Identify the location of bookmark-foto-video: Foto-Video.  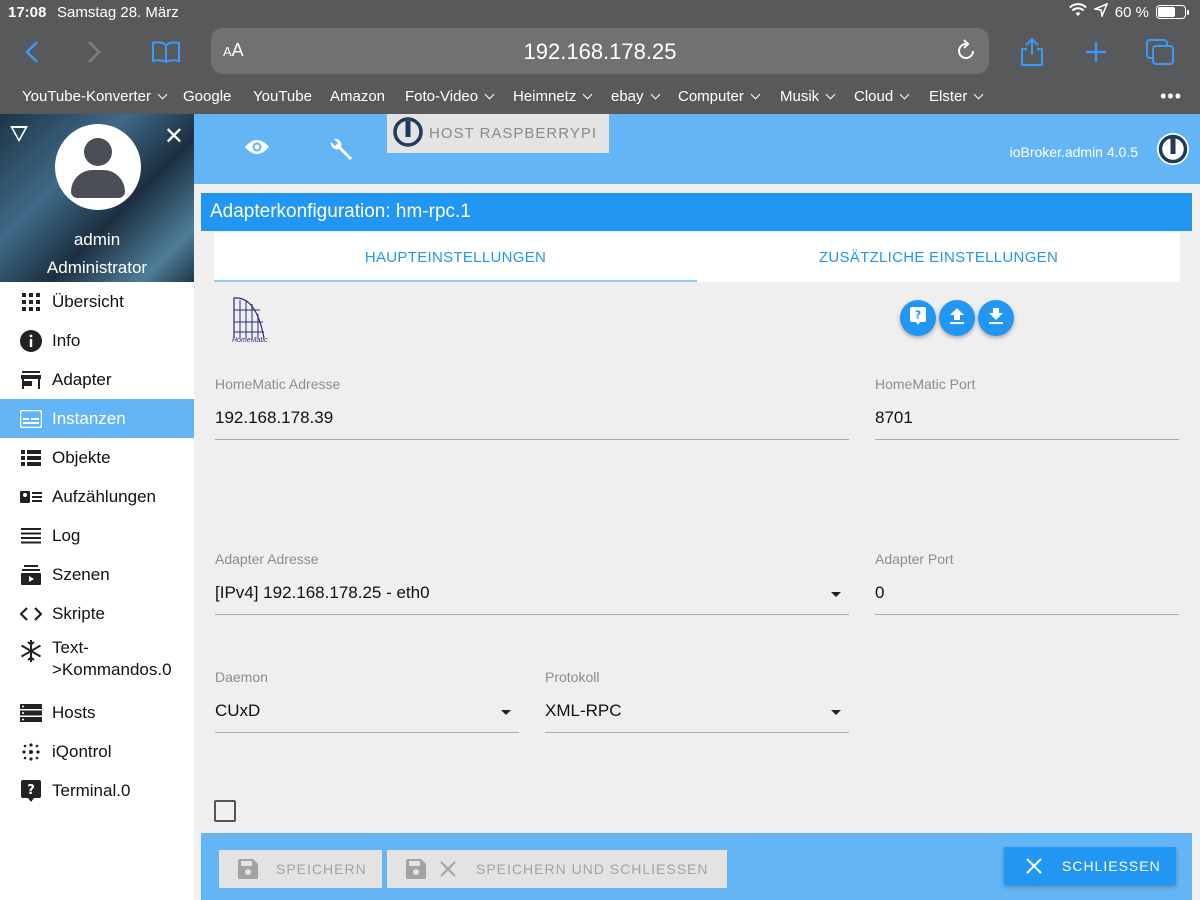
(450, 96).